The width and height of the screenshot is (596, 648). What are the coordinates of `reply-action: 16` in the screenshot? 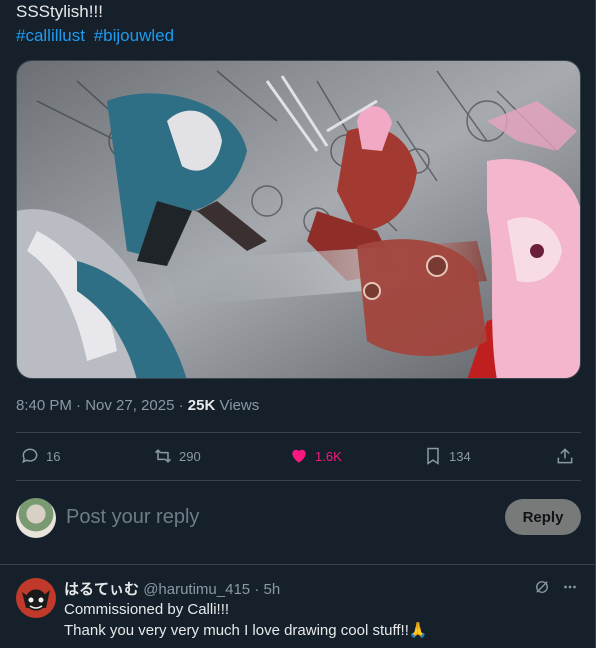 It's located at (40, 456).